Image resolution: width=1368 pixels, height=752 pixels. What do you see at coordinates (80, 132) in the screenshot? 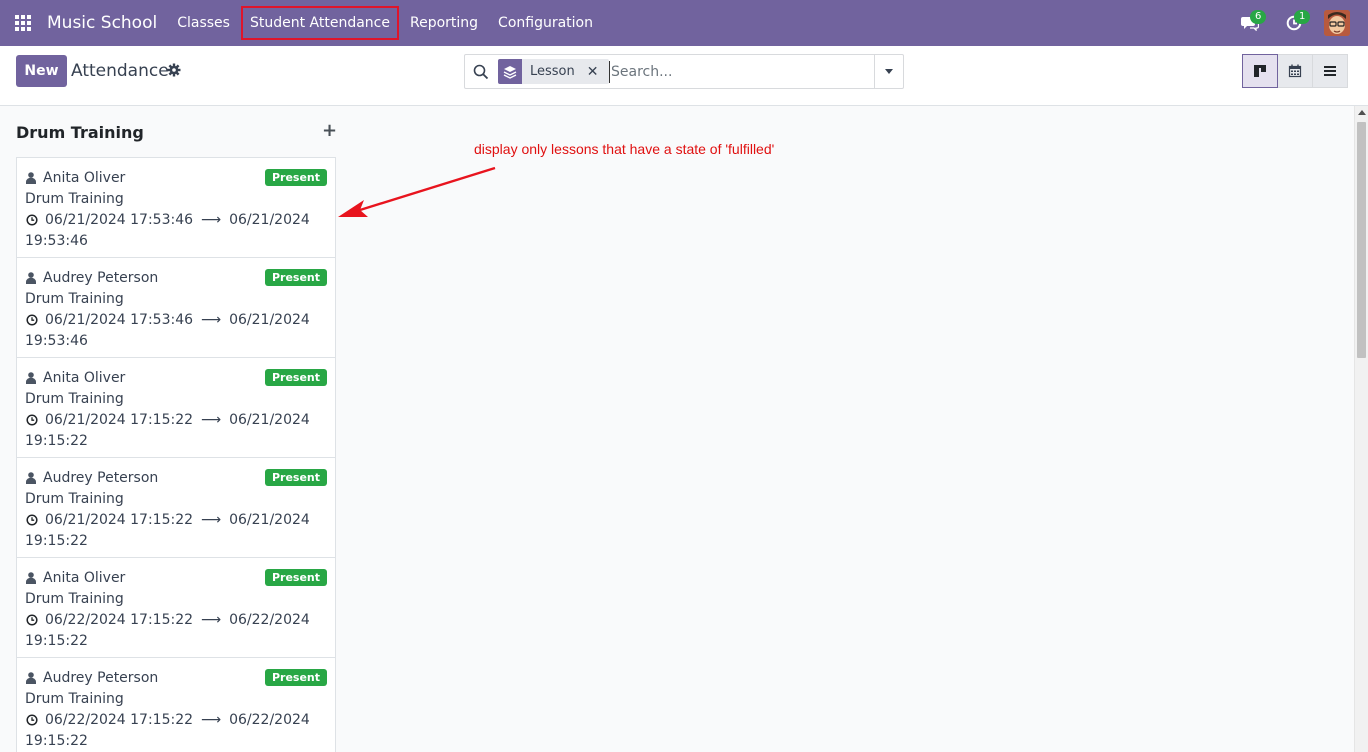
I see `column-title: Drum Training` at bounding box center [80, 132].